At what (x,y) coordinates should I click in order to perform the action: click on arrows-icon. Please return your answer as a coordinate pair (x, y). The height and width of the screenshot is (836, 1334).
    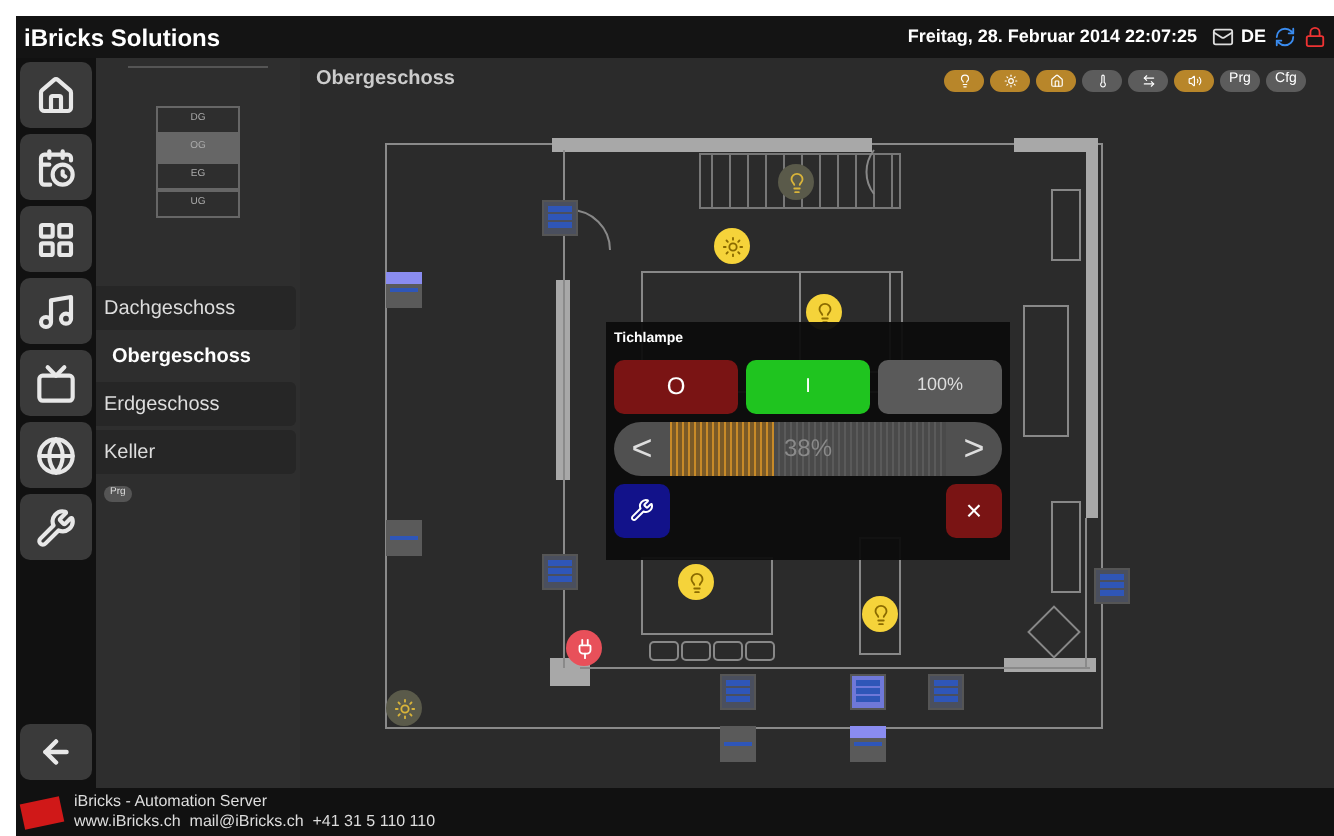
    Looking at the image, I should click on (1148, 81).